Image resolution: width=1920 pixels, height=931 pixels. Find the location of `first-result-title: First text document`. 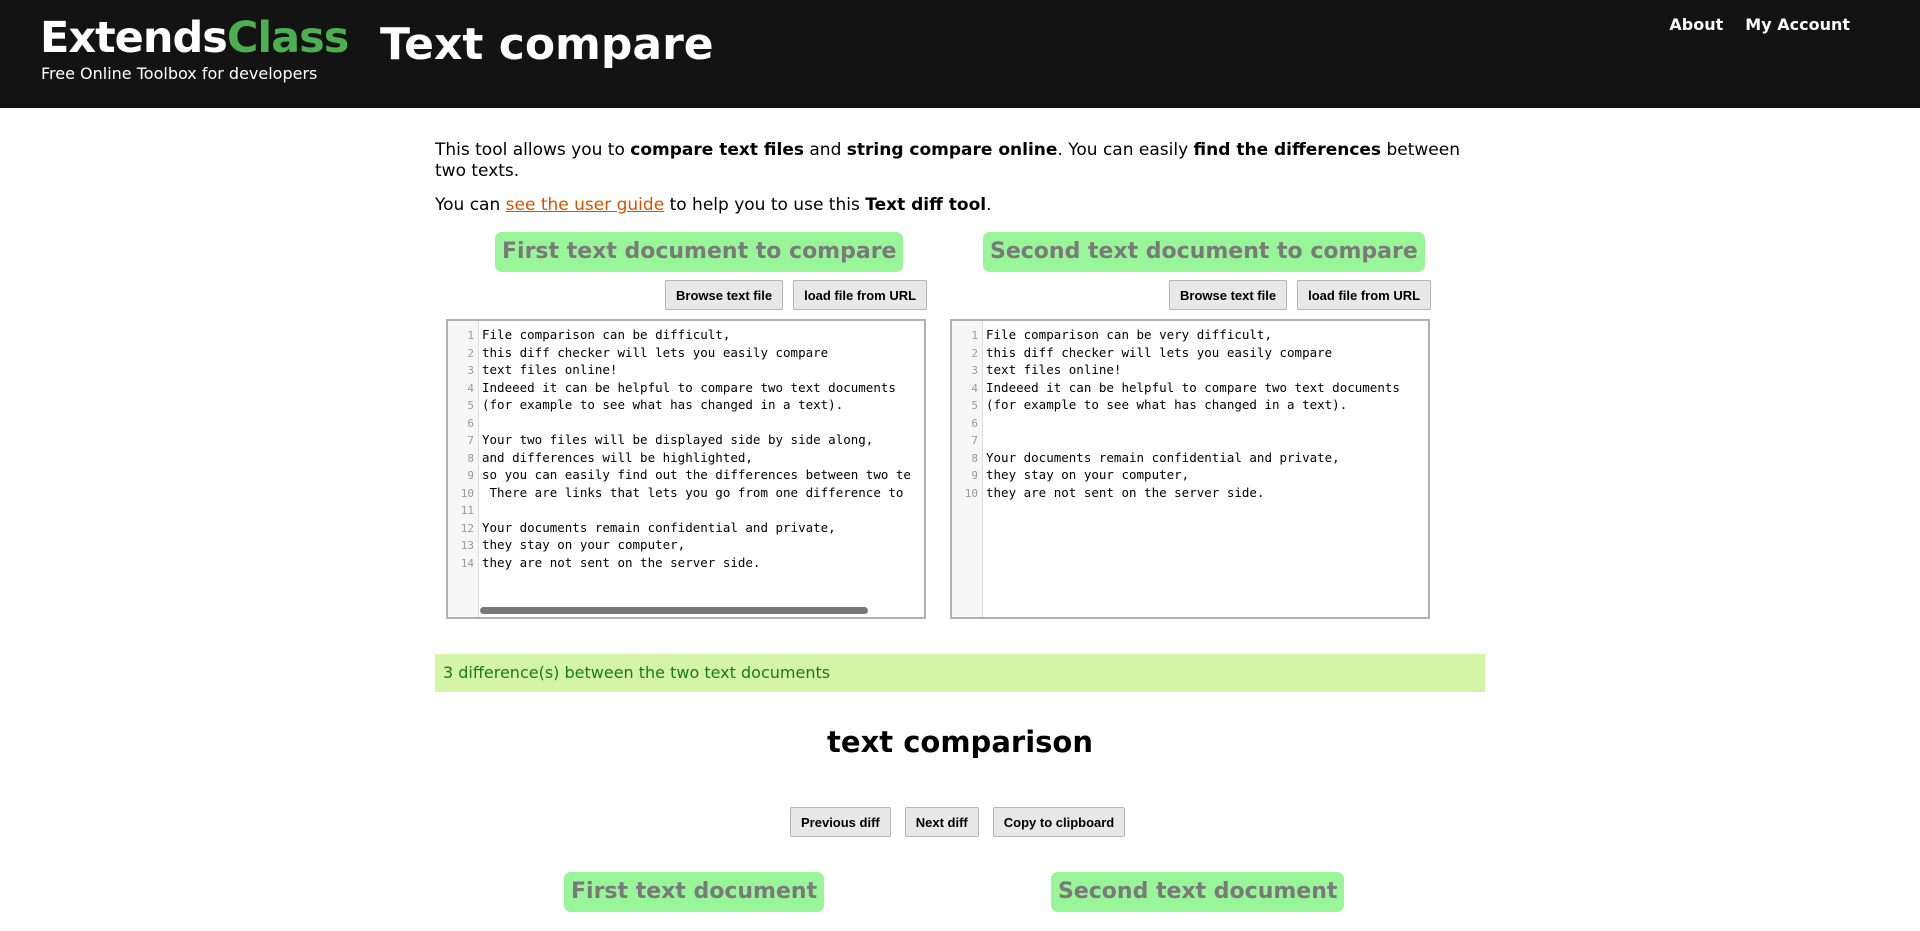

first-result-title: First text document is located at coordinates (694, 892).